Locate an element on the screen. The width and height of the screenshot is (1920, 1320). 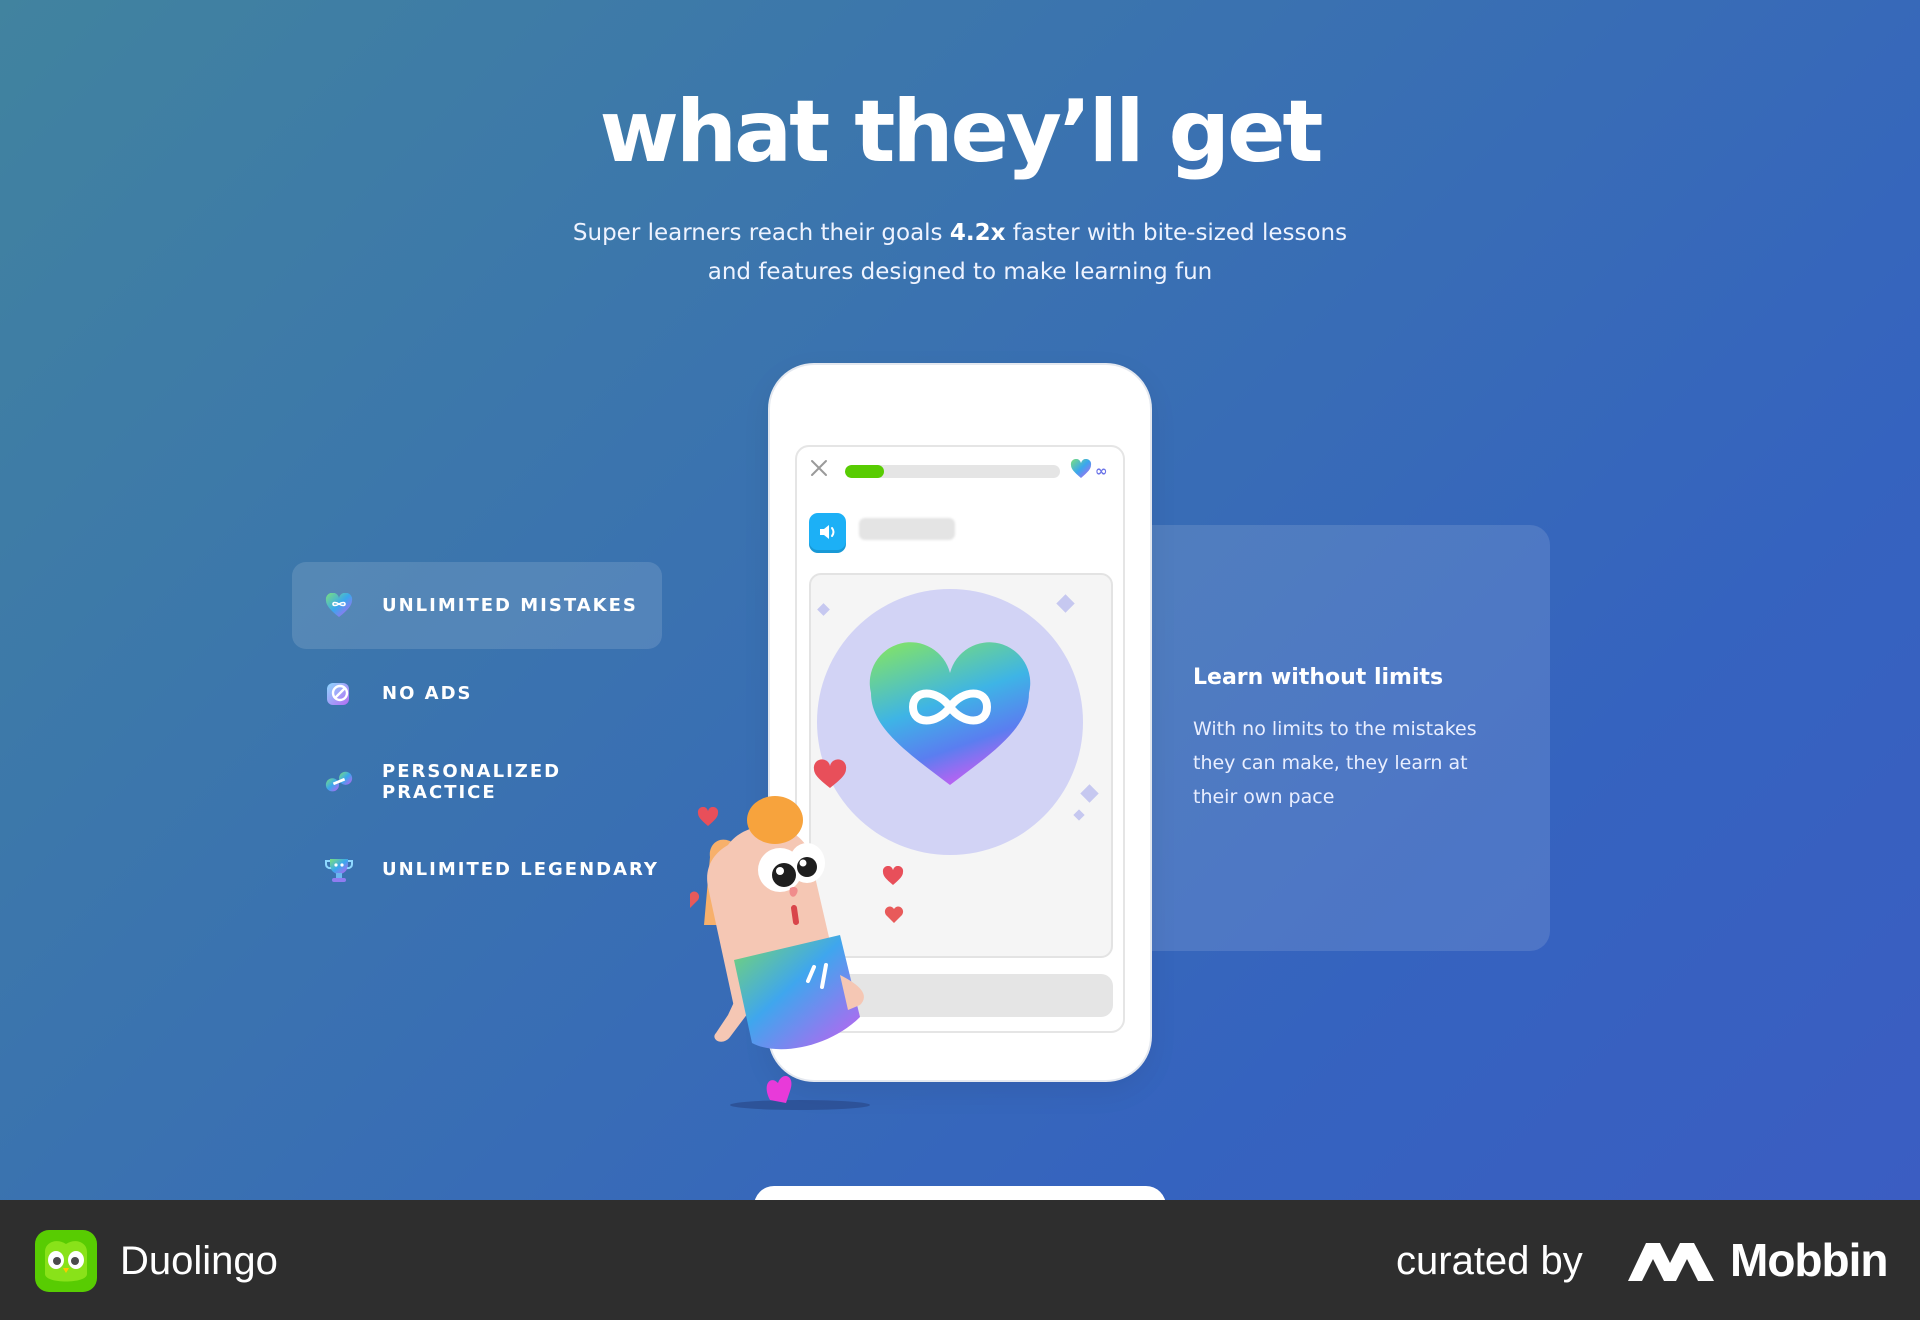
hearts-value: ∞ is located at coordinates (1101, 471).